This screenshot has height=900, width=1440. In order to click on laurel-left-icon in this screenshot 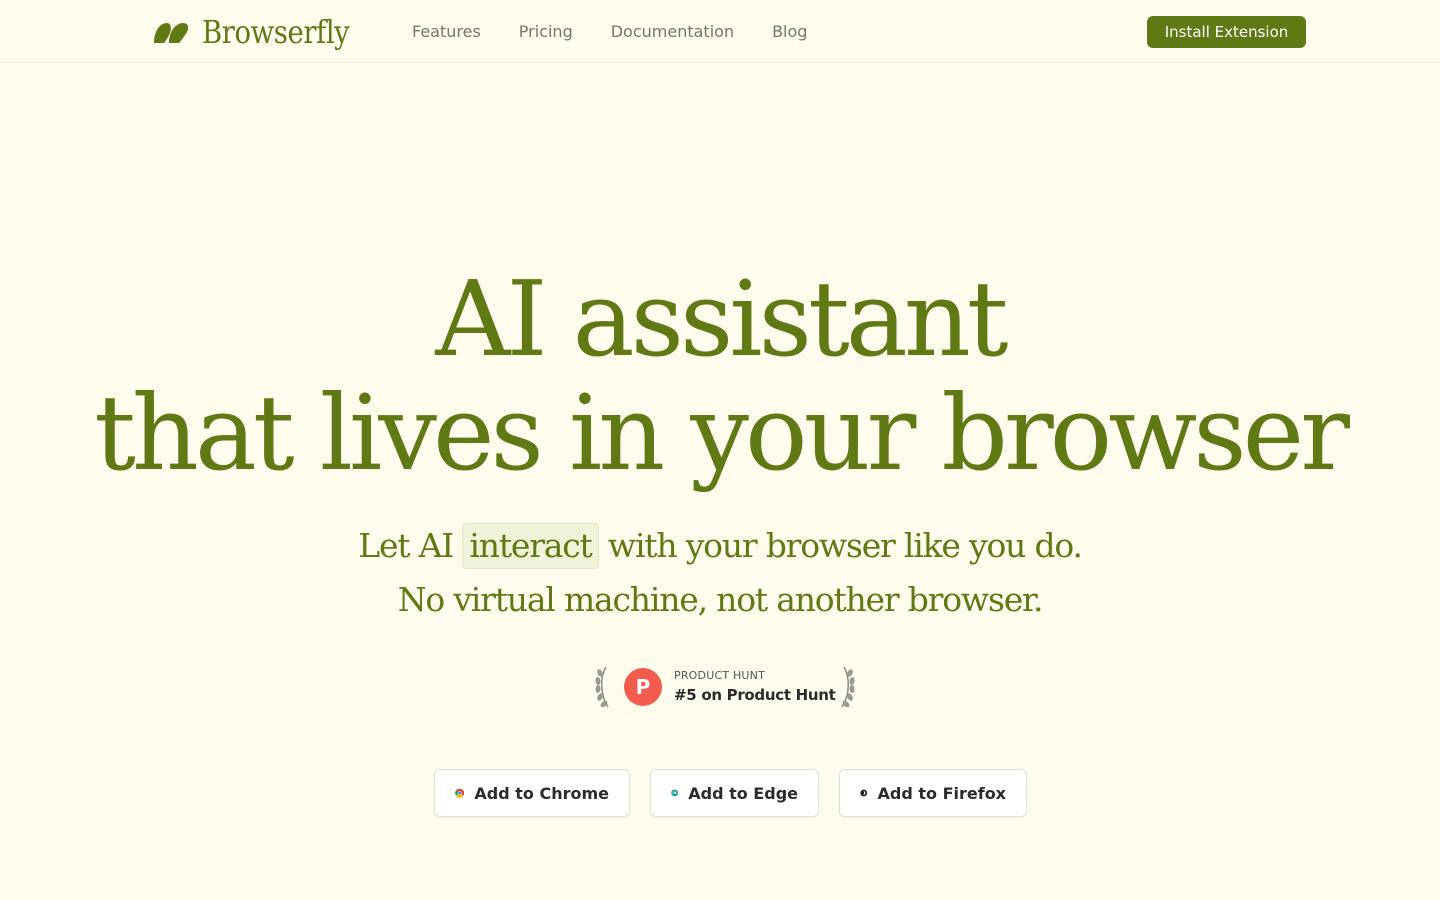, I will do `click(602, 687)`.